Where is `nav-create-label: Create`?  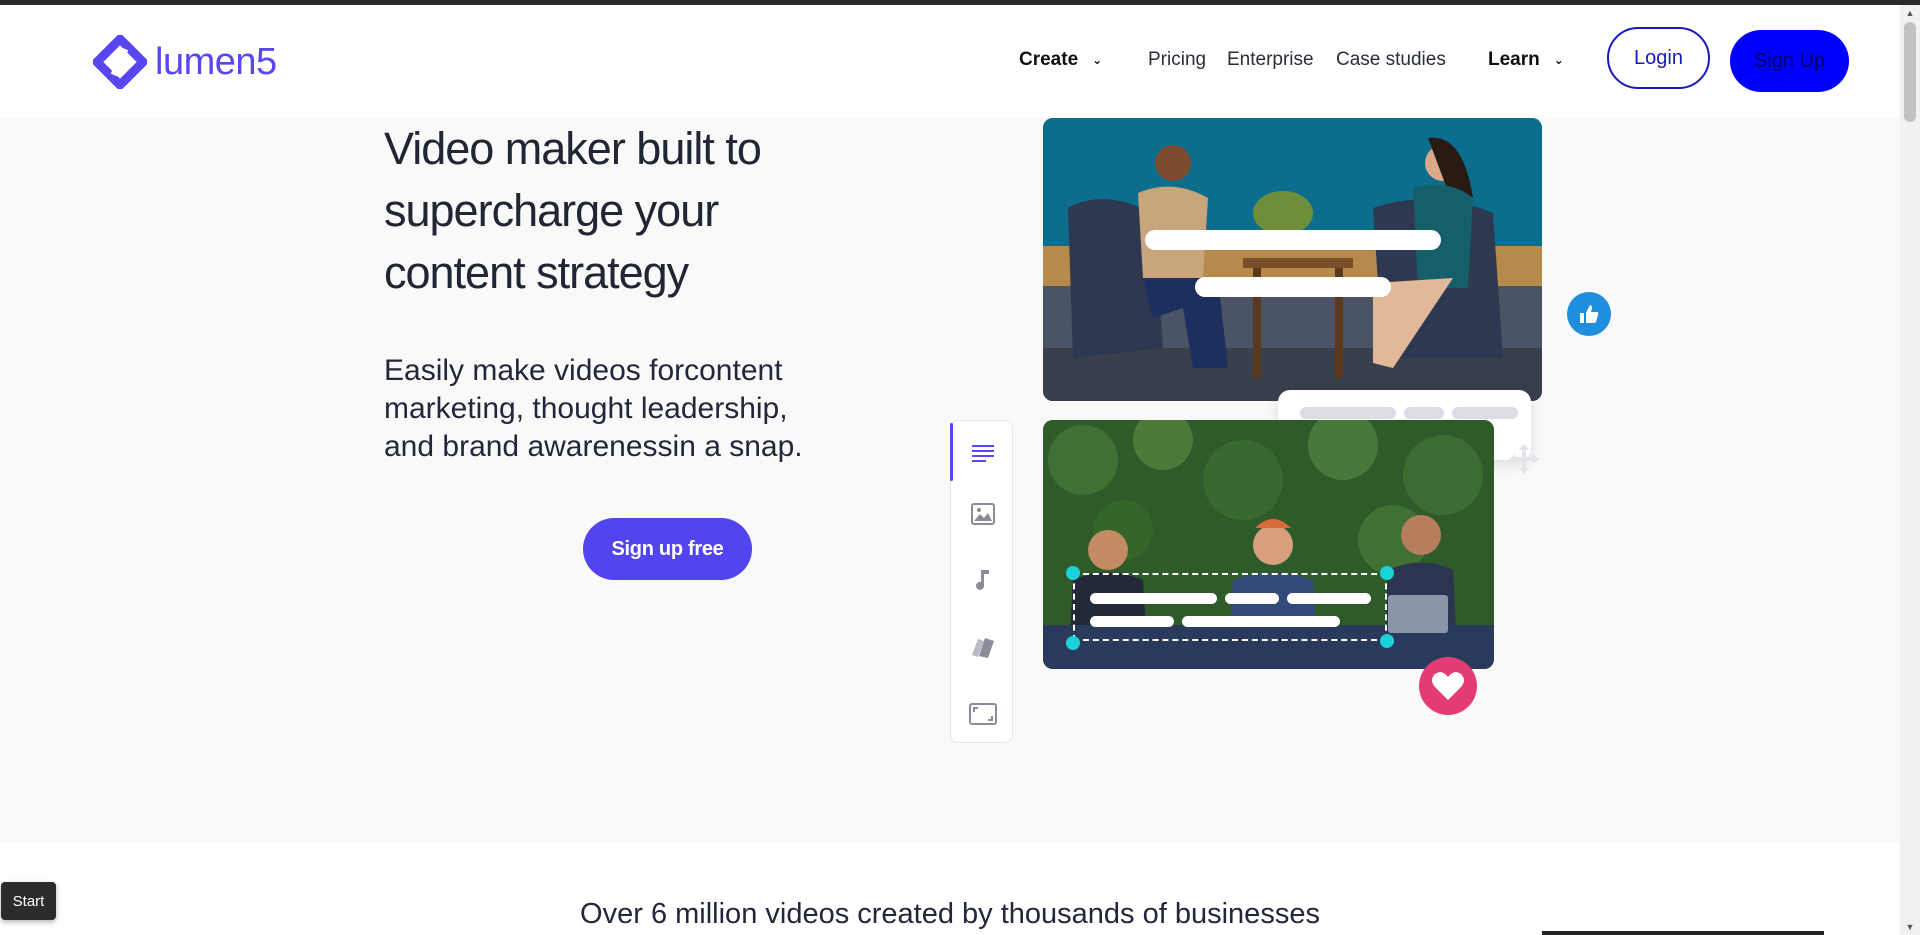
nav-create-label: Create is located at coordinates (1049, 59).